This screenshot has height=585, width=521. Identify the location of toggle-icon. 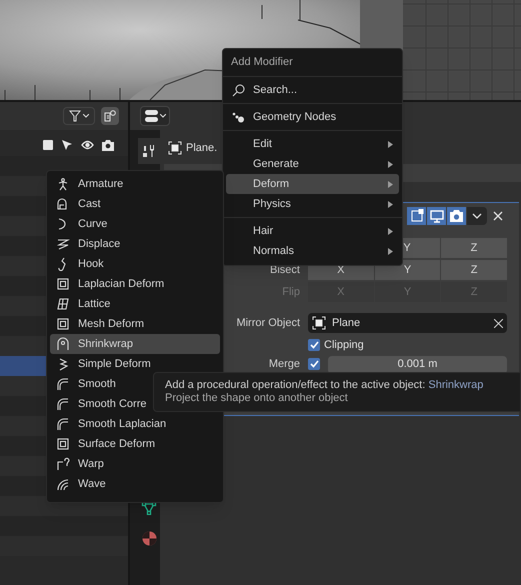
(151, 116).